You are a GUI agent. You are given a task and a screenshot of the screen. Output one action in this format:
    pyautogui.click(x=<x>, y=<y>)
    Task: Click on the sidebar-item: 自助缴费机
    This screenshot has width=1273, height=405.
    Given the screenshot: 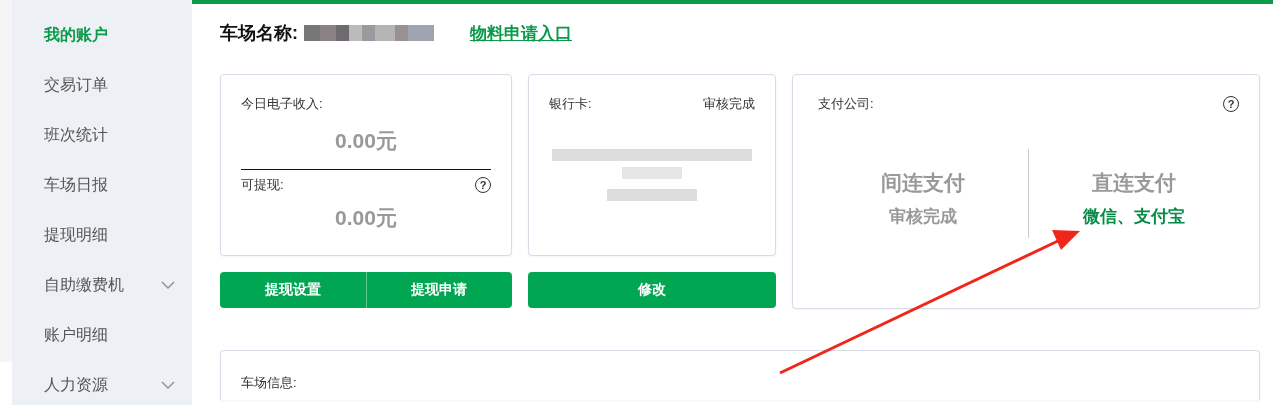 What is the action you would take?
    pyautogui.click(x=102, y=285)
    